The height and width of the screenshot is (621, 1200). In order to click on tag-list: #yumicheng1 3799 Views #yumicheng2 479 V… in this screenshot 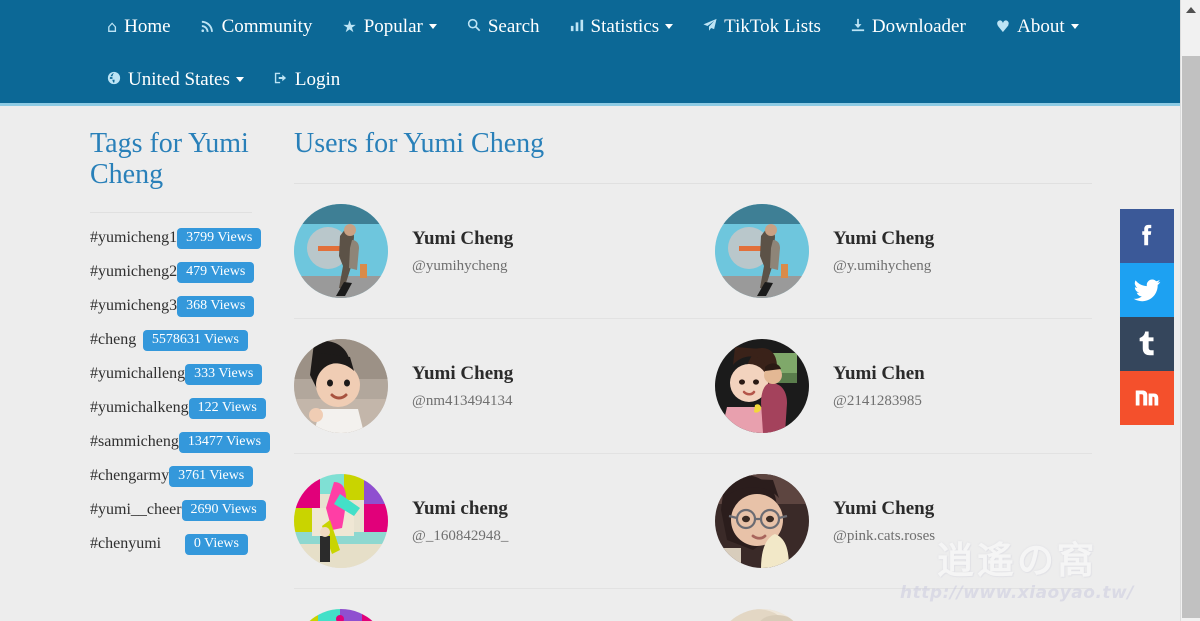, I will do `click(180, 391)`.